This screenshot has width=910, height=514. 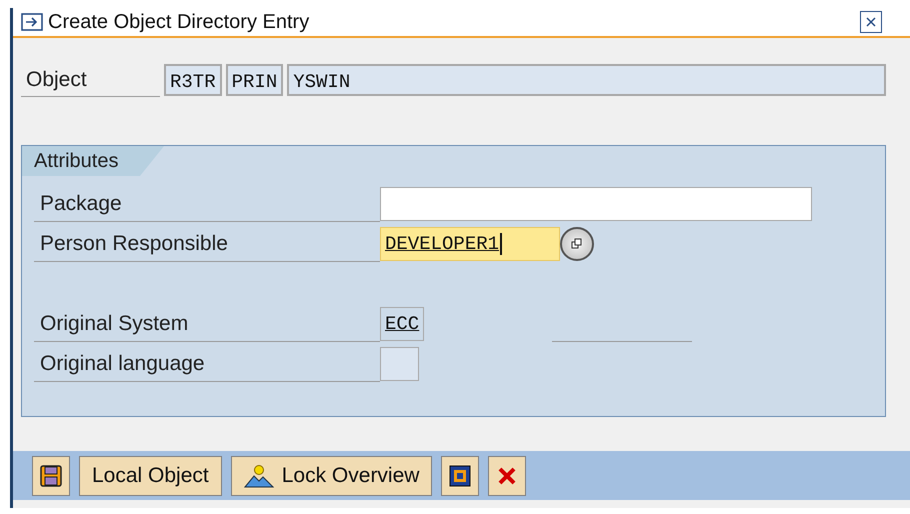 I want to click on close-button, so click(x=871, y=22).